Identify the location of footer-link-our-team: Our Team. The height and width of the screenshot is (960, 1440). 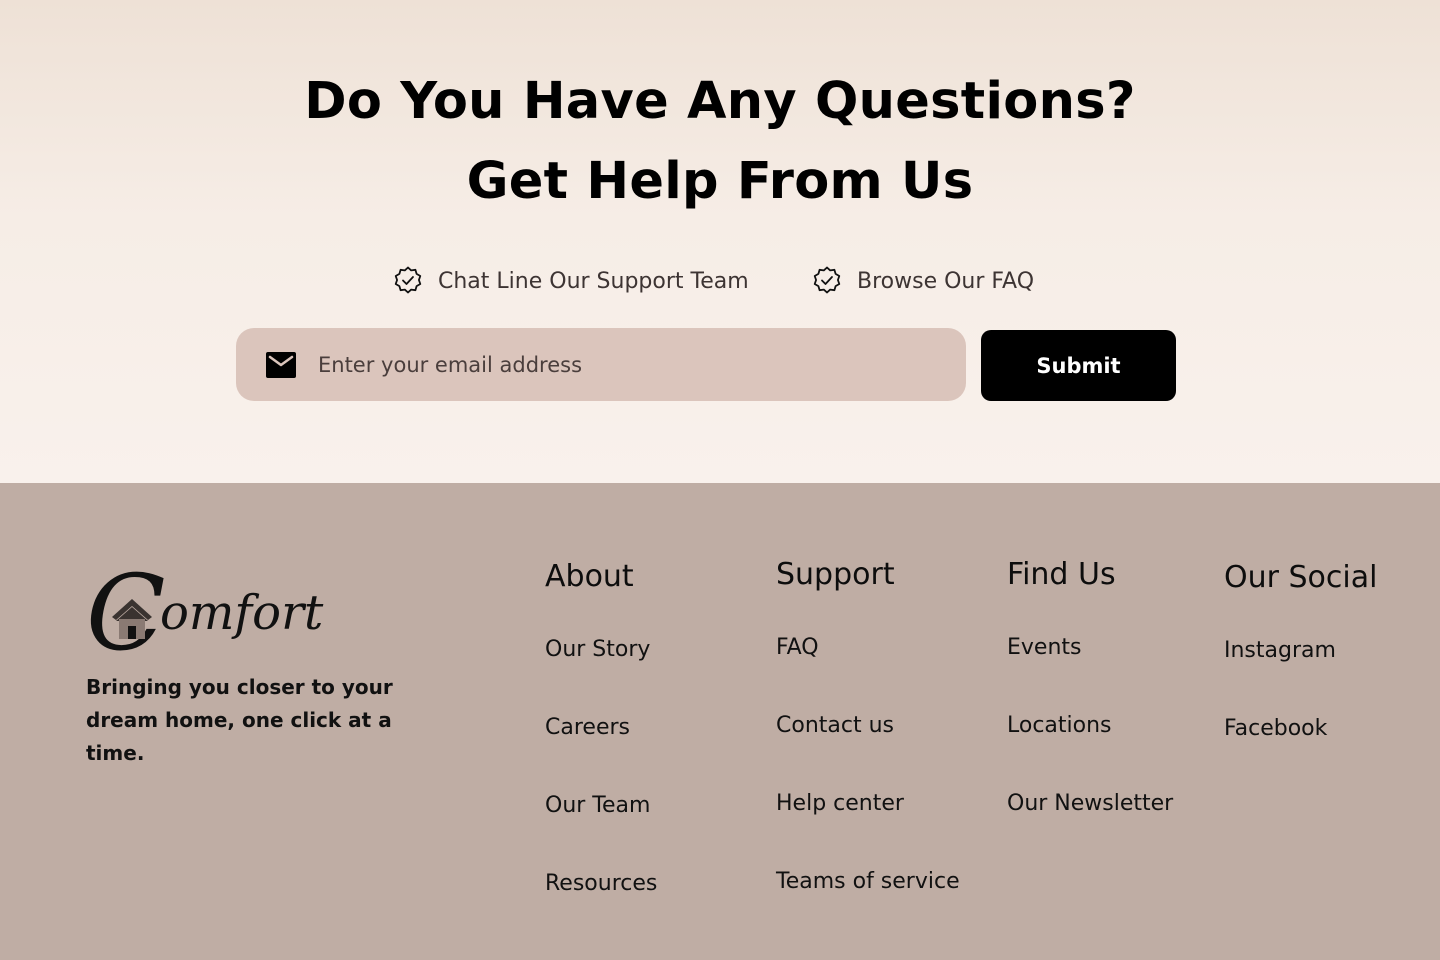
(597, 805).